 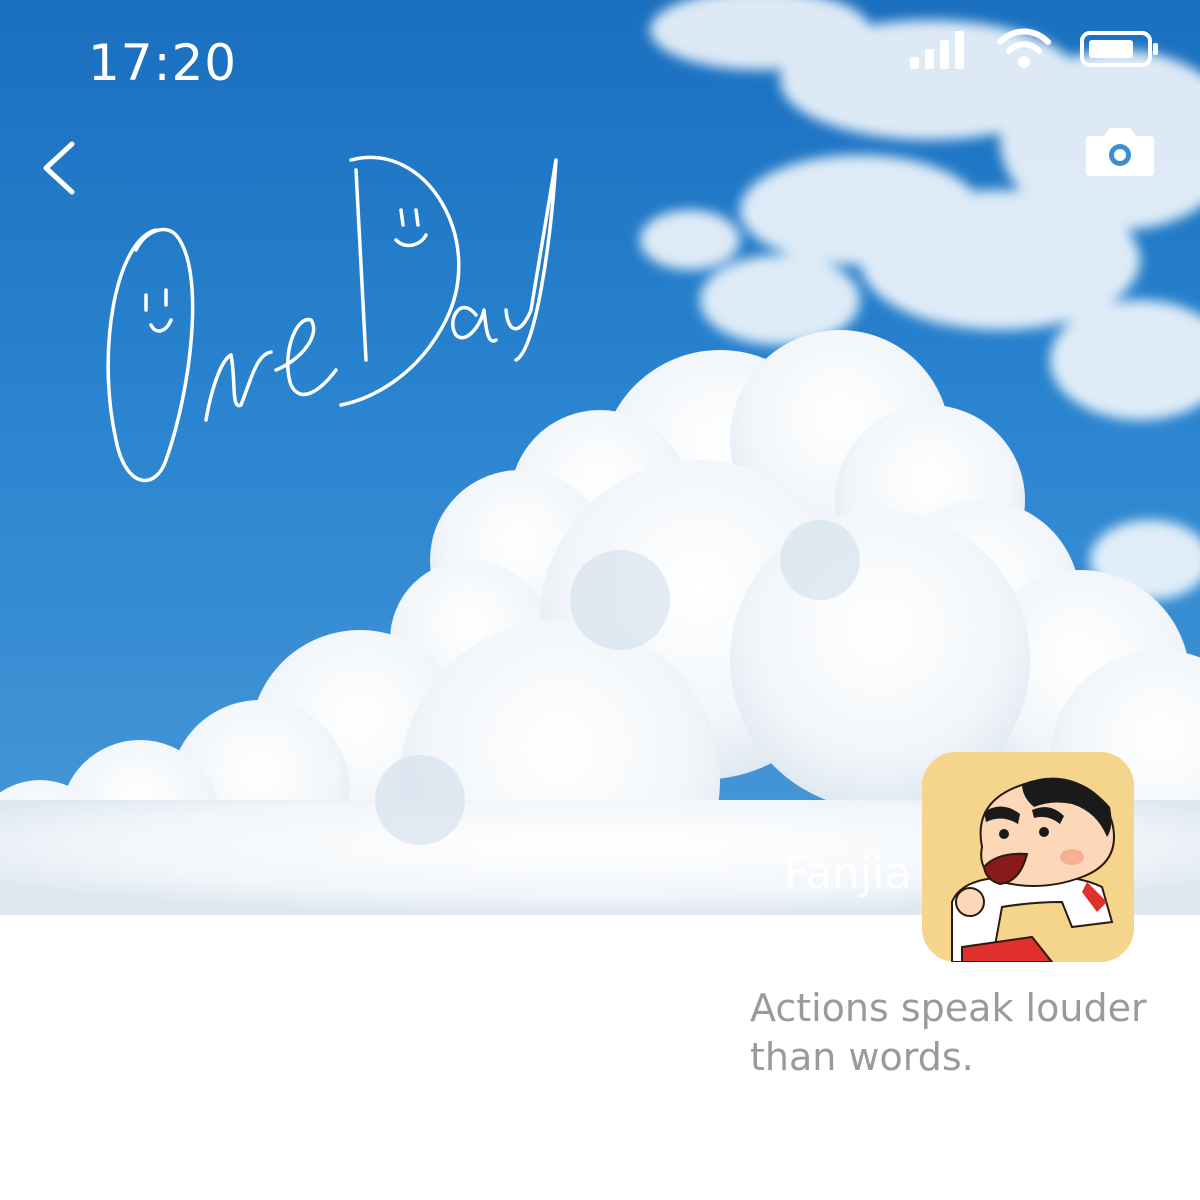 I want to click on battery-icon, so click(x=1119, y=49).